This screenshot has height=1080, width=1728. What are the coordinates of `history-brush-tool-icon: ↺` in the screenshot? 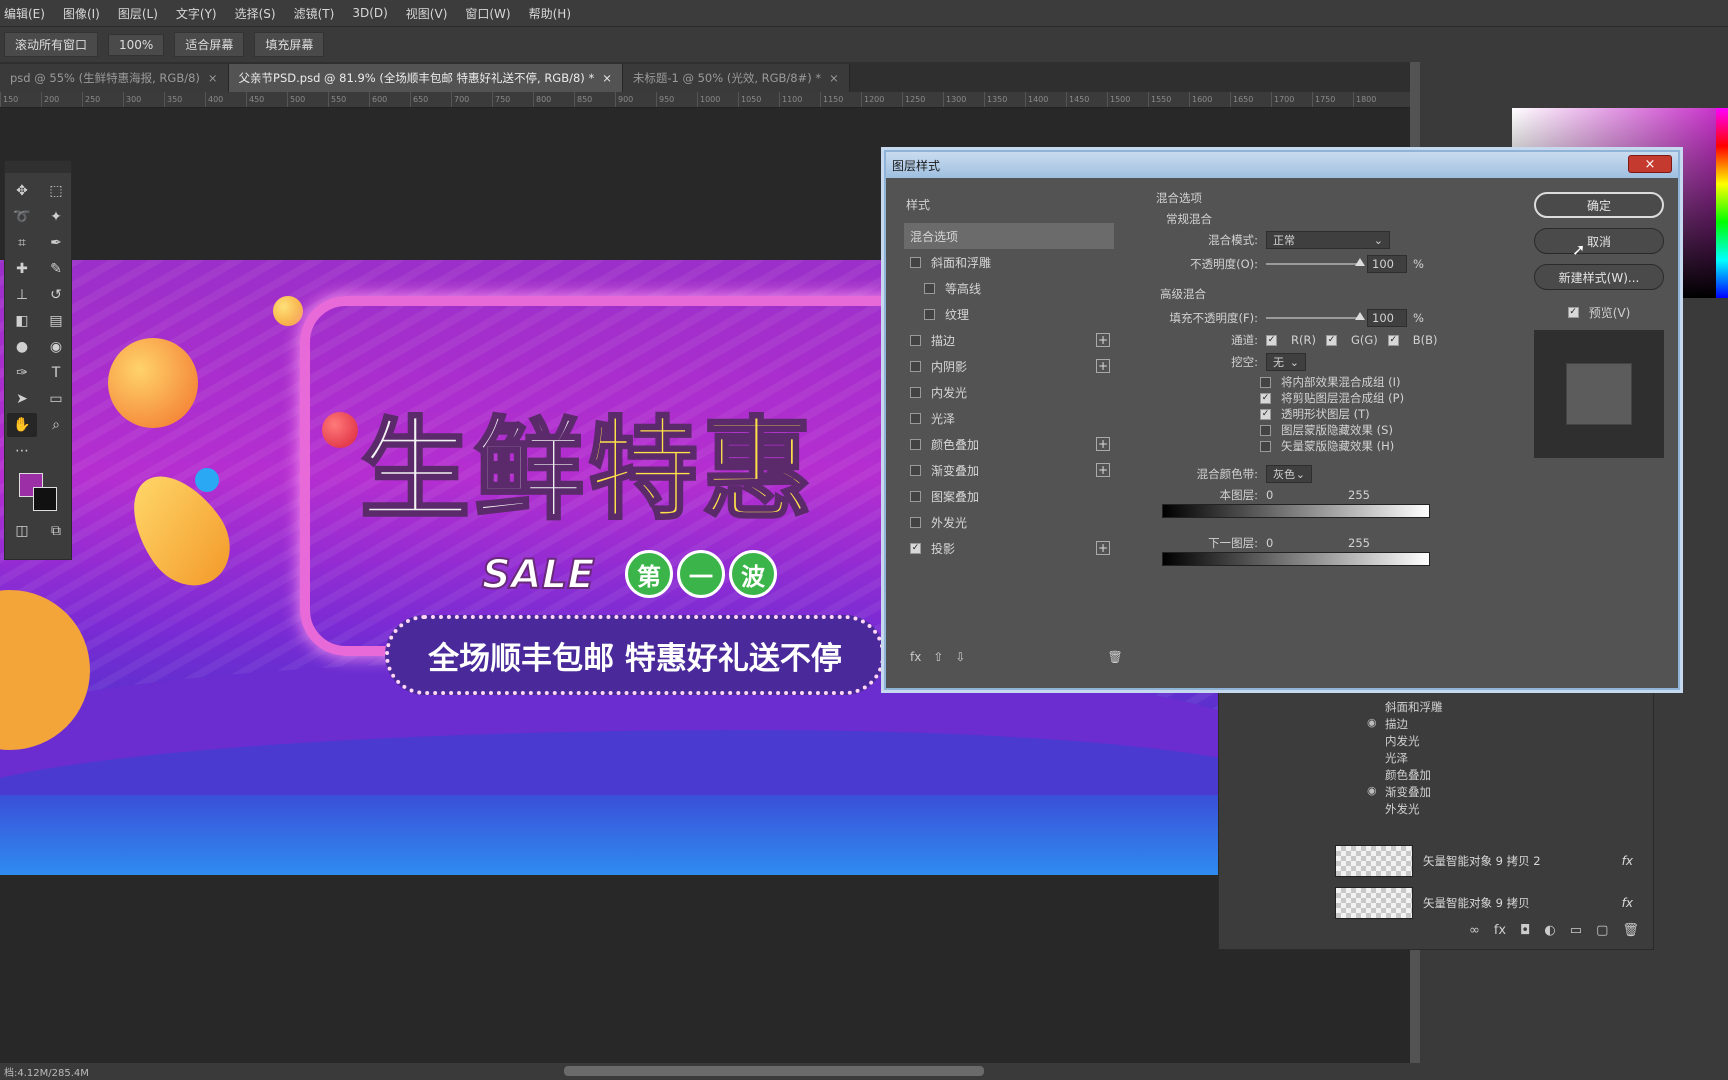 It's located at (56, 295).